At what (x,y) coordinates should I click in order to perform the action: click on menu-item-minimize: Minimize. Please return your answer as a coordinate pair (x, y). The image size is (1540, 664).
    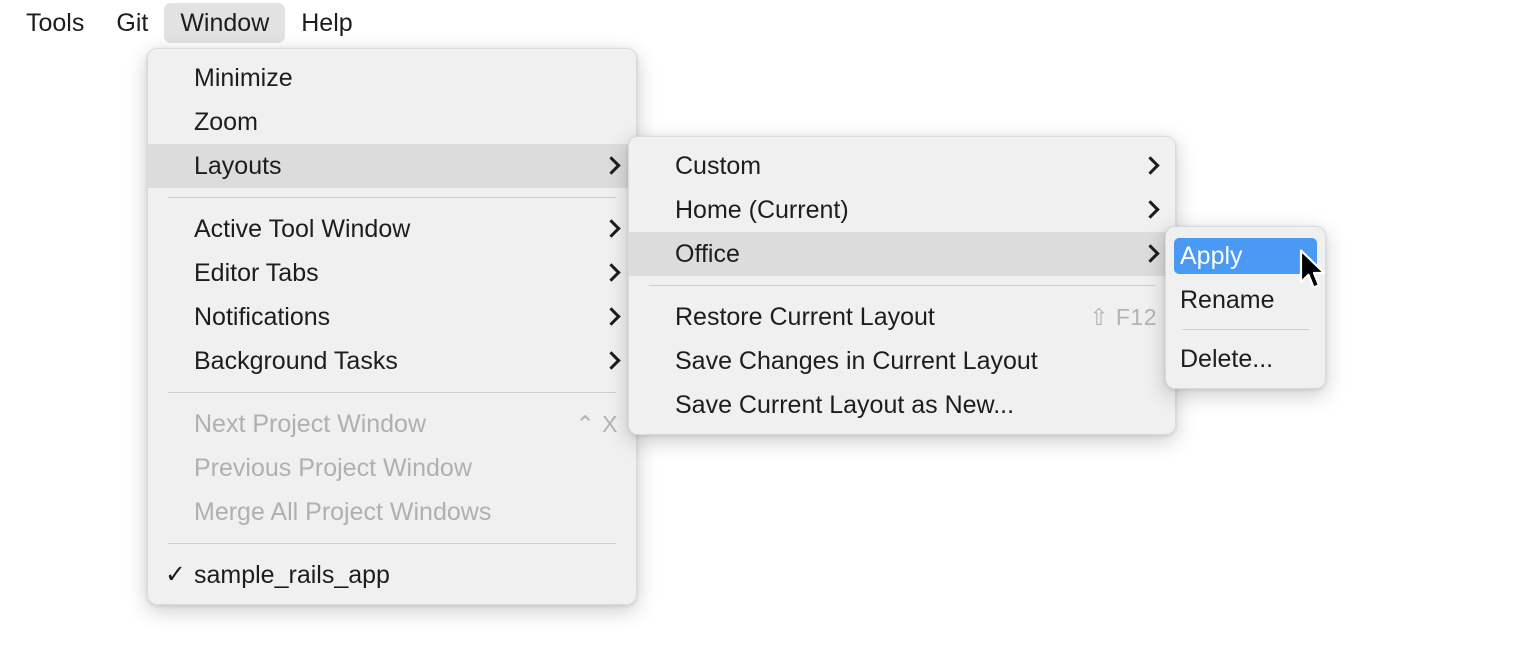
    Looking at the image, I should click on (392, 78).